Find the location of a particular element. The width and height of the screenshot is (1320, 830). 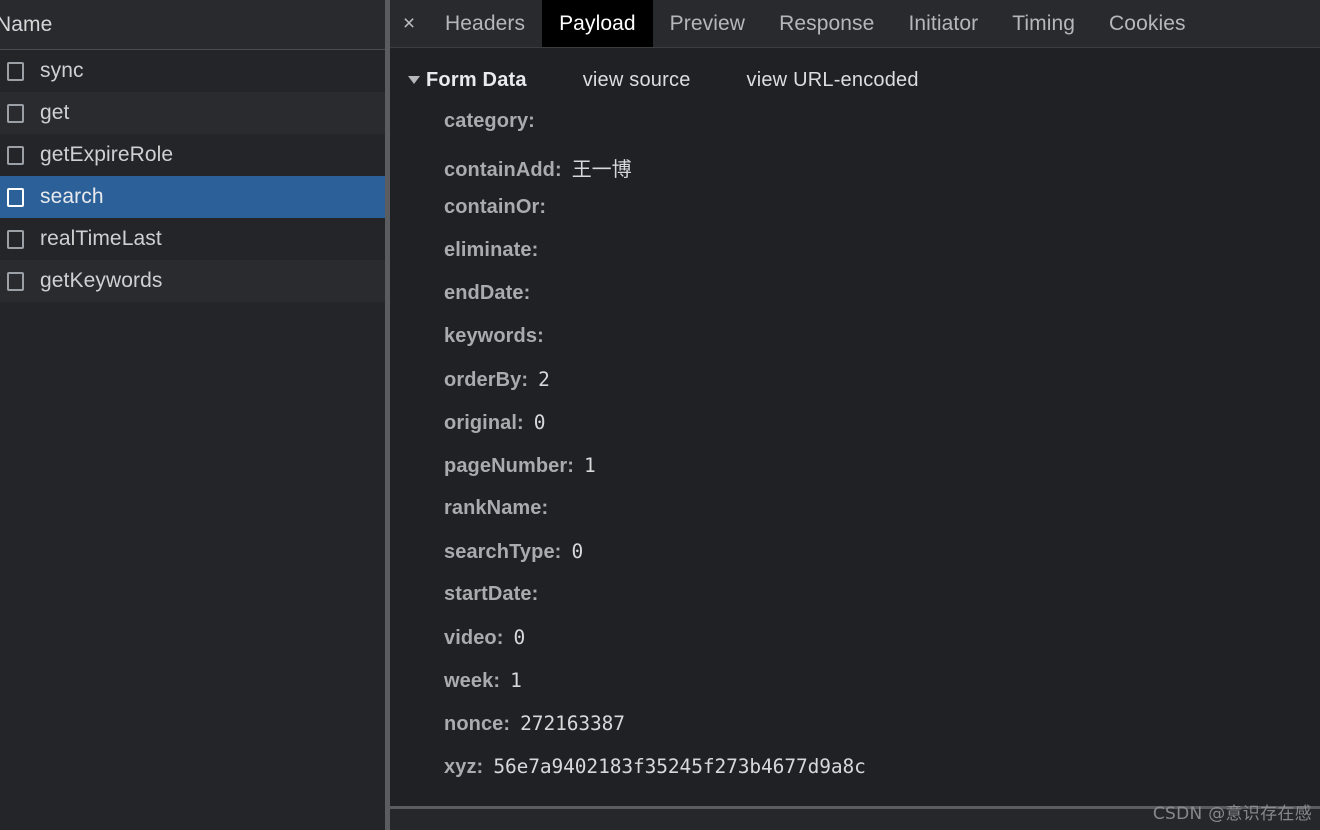

form-data-key: orderBy: is located at coordinates (486, 380).